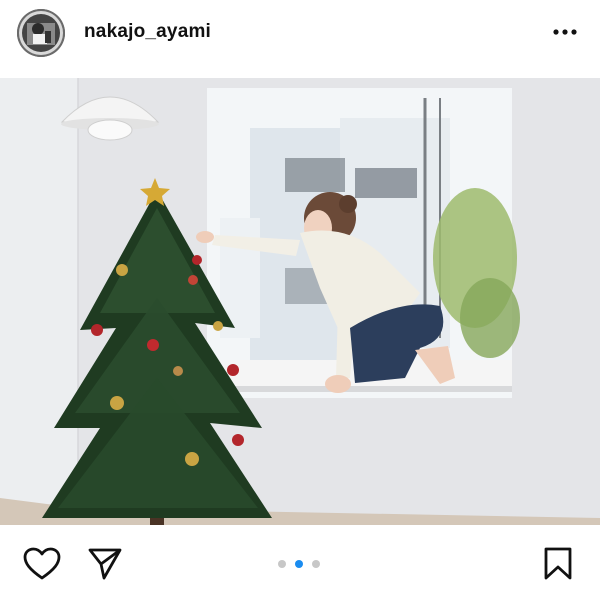 This screenshot has height=591, width=600. I want to click on post-header: nakajo_ayami, so click(300, 39).